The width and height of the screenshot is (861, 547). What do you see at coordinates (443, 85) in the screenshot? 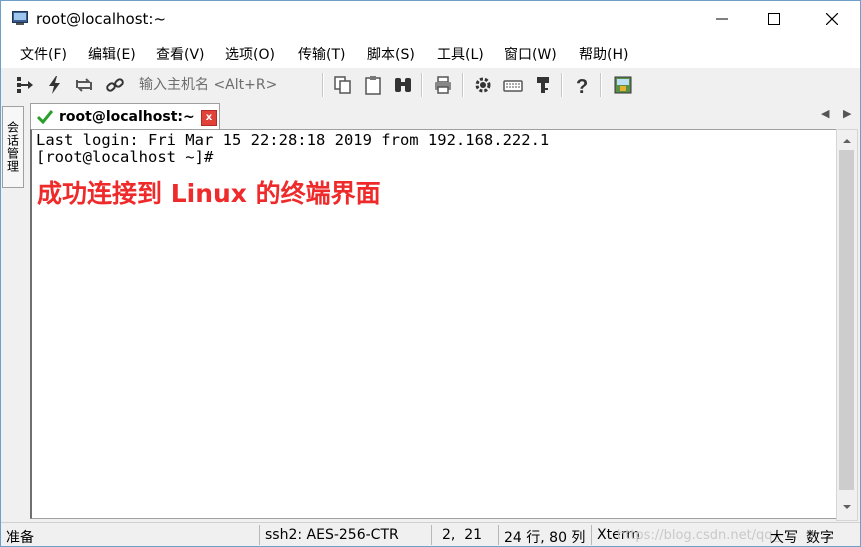
I see `print-icon` at bounding box center [443, 85].